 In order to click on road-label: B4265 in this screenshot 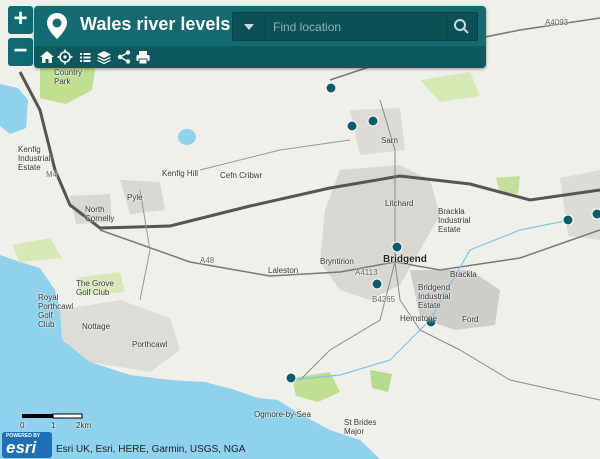, I will do `click(384, 299)`.